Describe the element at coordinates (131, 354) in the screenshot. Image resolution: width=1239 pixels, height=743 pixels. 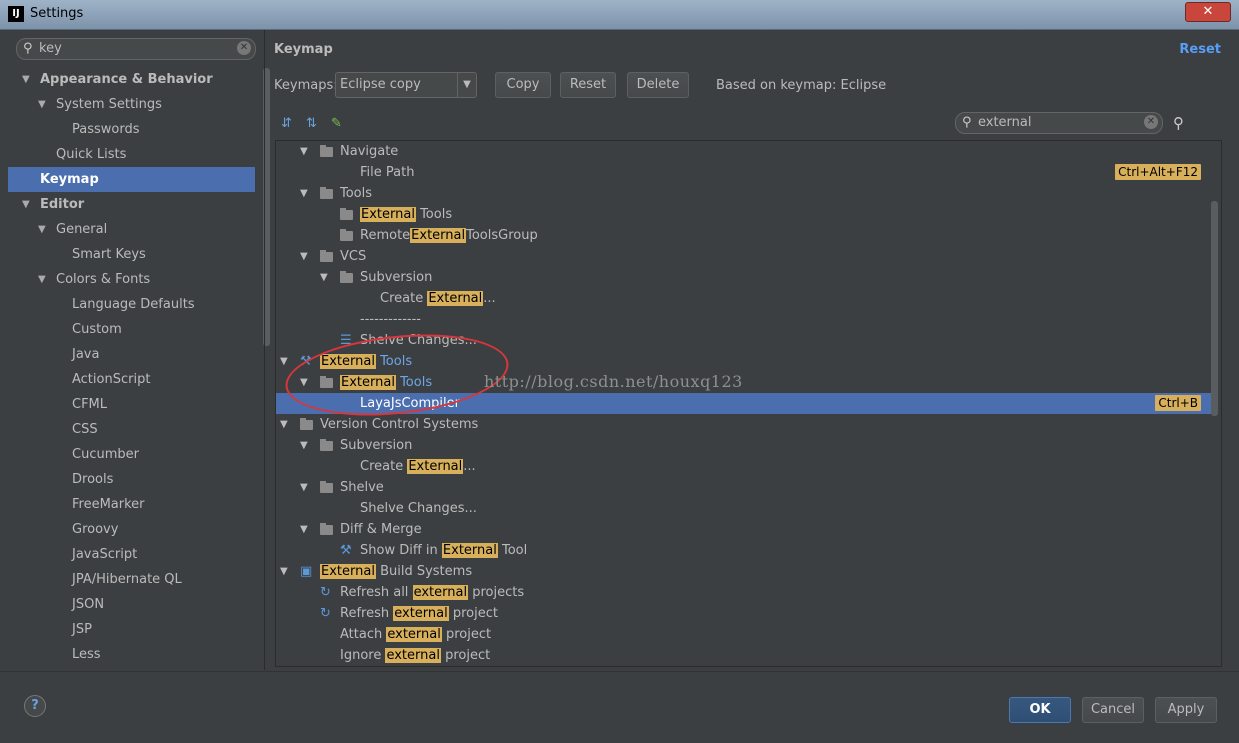
I see `sidebar-item: Java` at that location.